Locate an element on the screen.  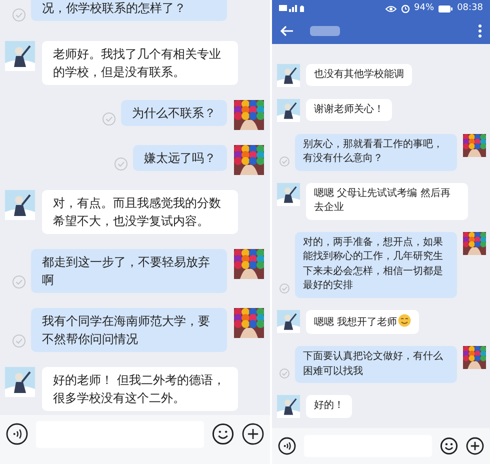
back-arrow-icon is located at coordinates (287, 30).